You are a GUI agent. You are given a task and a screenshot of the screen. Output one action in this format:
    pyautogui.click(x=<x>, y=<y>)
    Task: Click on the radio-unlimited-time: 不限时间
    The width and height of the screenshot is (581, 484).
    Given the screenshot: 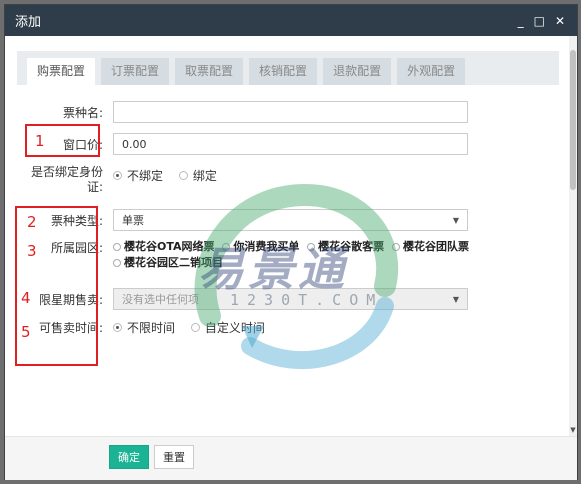 What is the action you would take?
    pyautogui.click(x=144, y=327)
    